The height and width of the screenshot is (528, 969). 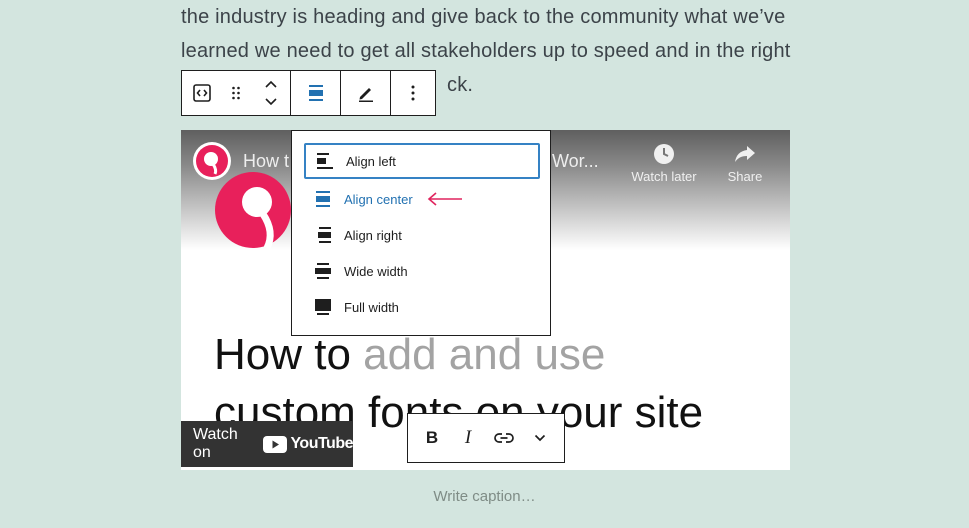 What do you see at coordinates (325, 161) in the screenshot?
I see `align-left-icon` at bounding box center [325, 161].